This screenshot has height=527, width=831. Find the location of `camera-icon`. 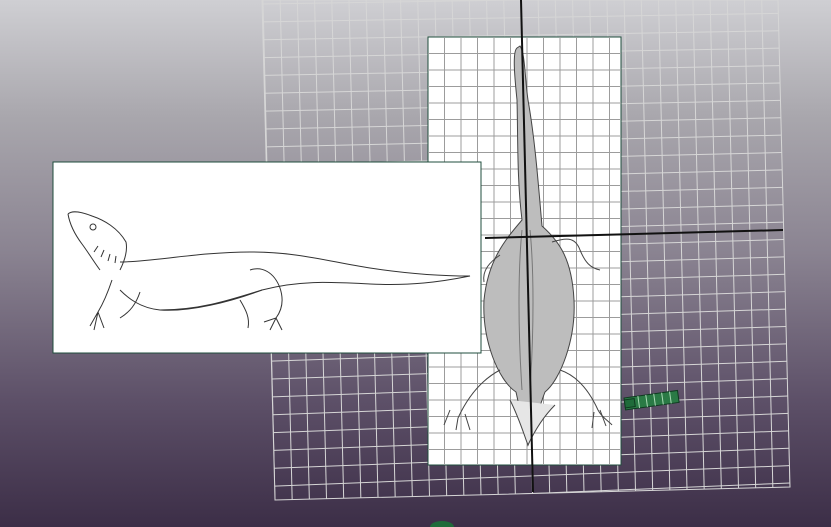

camera-icon is located at coordinates (651, 400).